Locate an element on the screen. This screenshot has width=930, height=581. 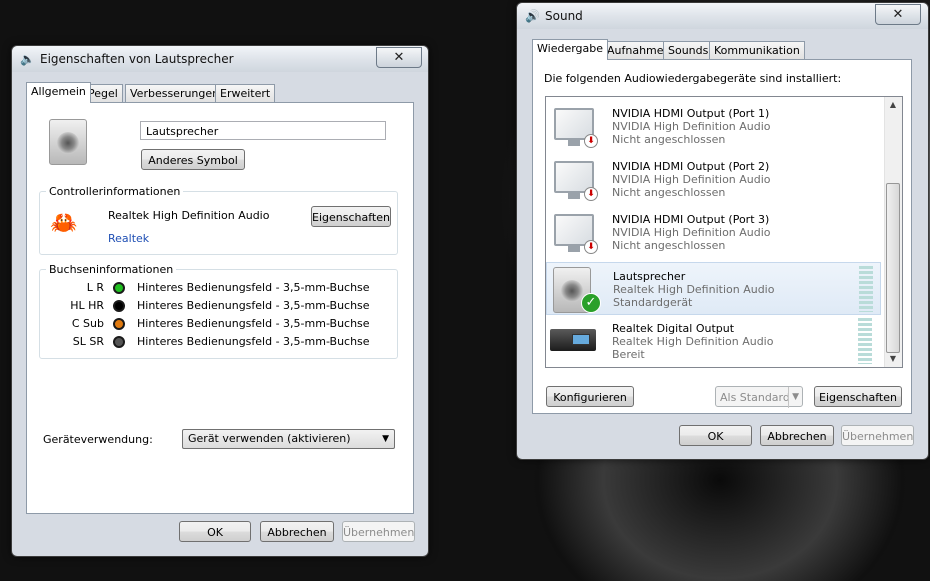
device-status: Bereit is located at coordinates (628, 354).